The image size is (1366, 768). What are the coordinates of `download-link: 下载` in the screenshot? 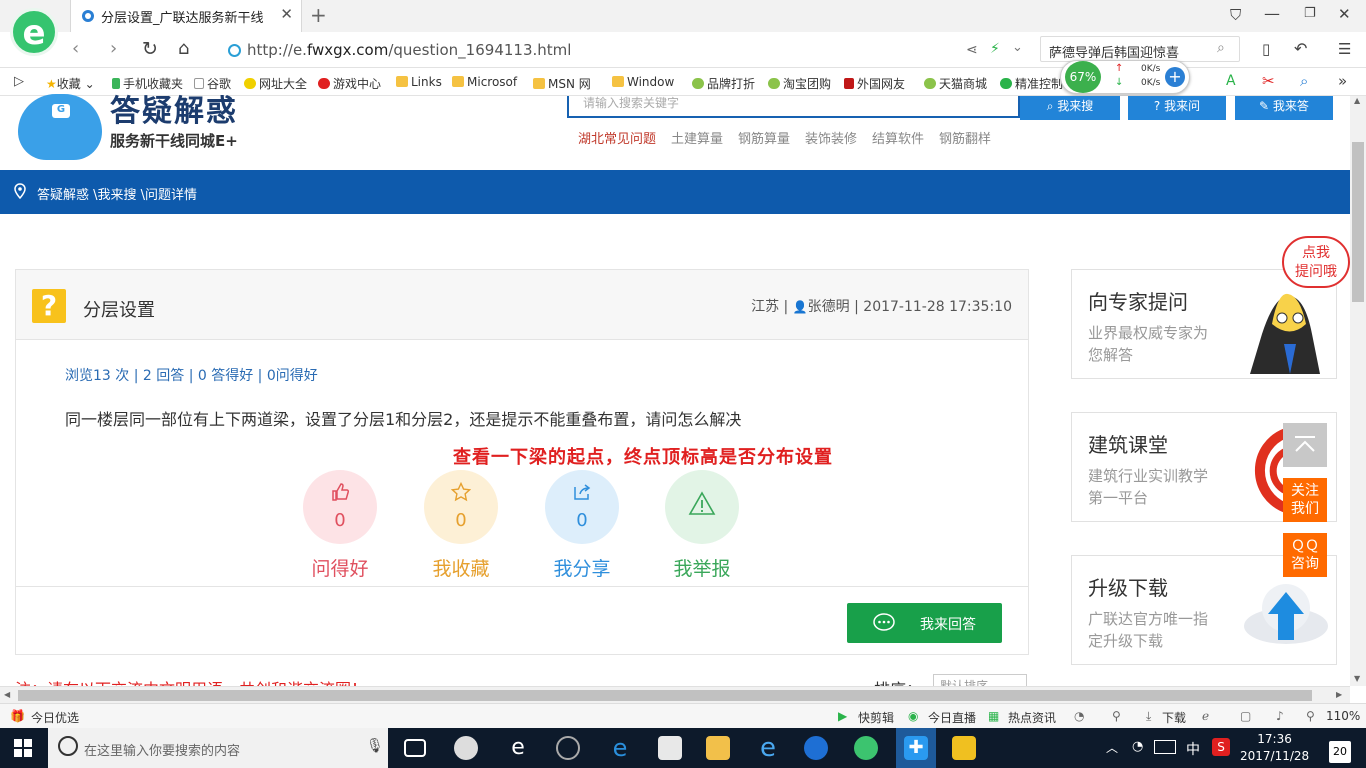 It's located at (1174, 717).